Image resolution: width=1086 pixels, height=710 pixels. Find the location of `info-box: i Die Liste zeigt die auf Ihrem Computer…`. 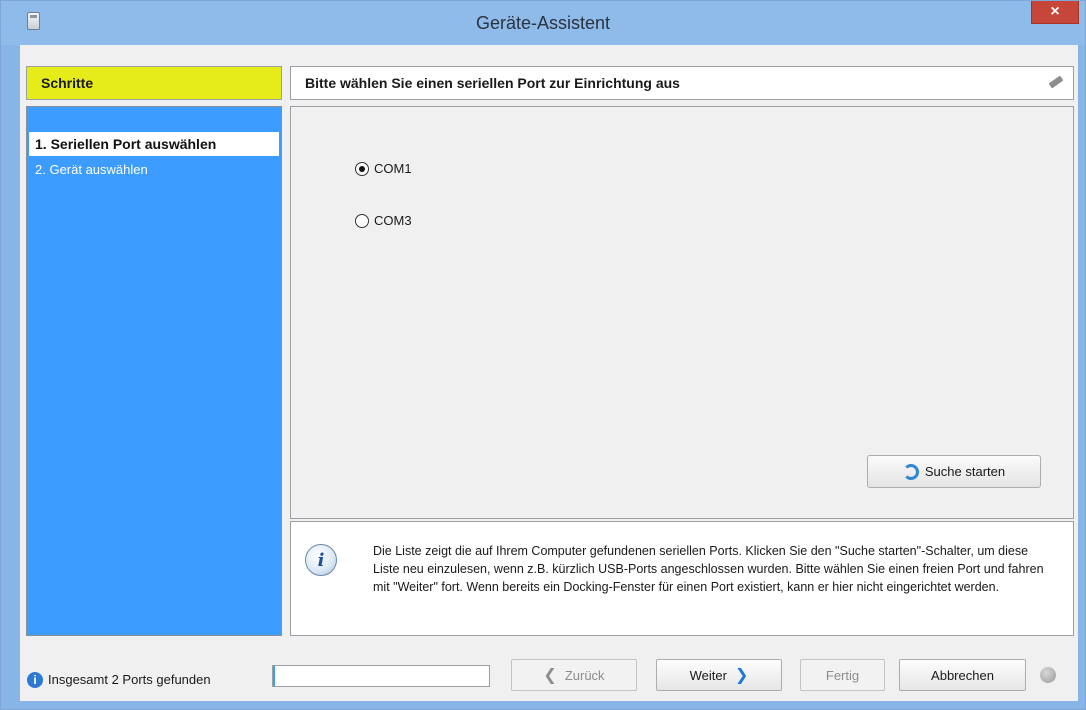

info-box: i Die Liste zeigt die auf Ihrem Computer… is located at coordinates (682, 578).